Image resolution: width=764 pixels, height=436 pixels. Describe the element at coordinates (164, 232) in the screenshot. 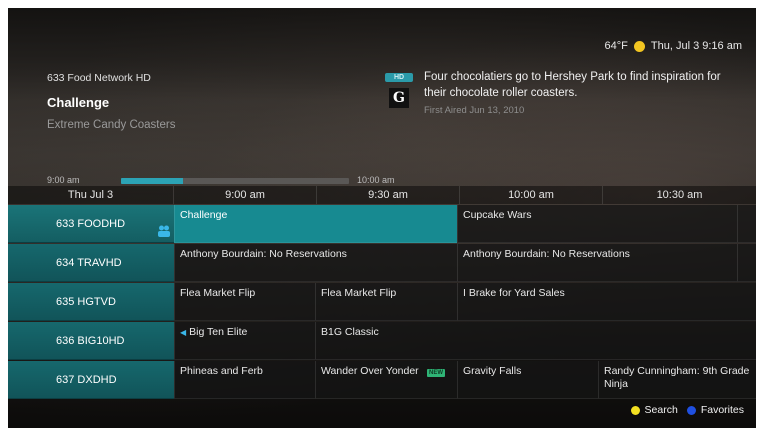

I see `favorite-icon` at that location.